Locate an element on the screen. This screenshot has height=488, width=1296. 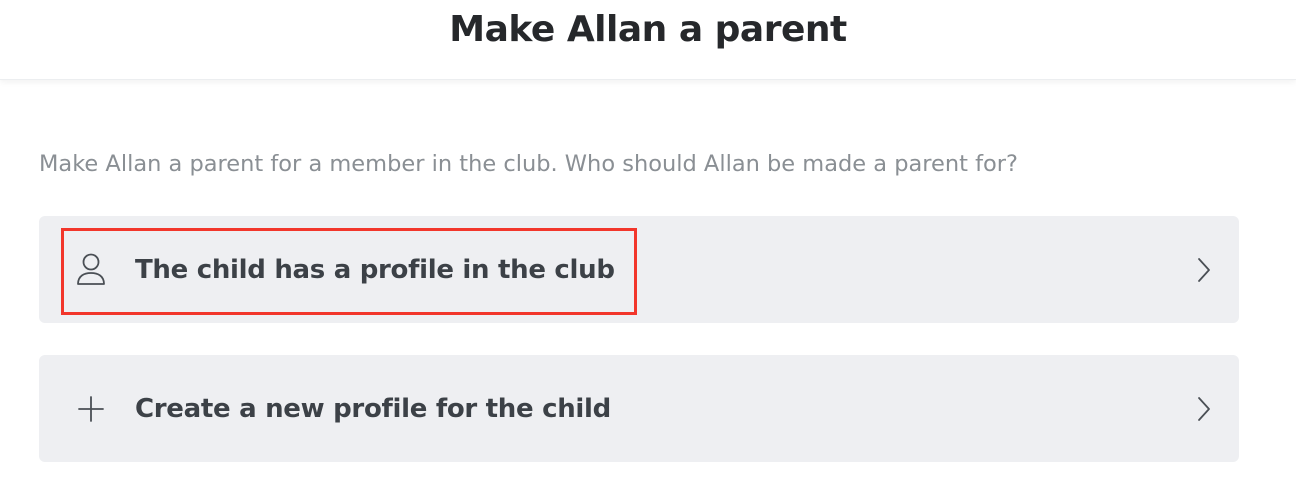
create-child-profile-label: Create a new profile for the child is located at coordinates (373, 409).